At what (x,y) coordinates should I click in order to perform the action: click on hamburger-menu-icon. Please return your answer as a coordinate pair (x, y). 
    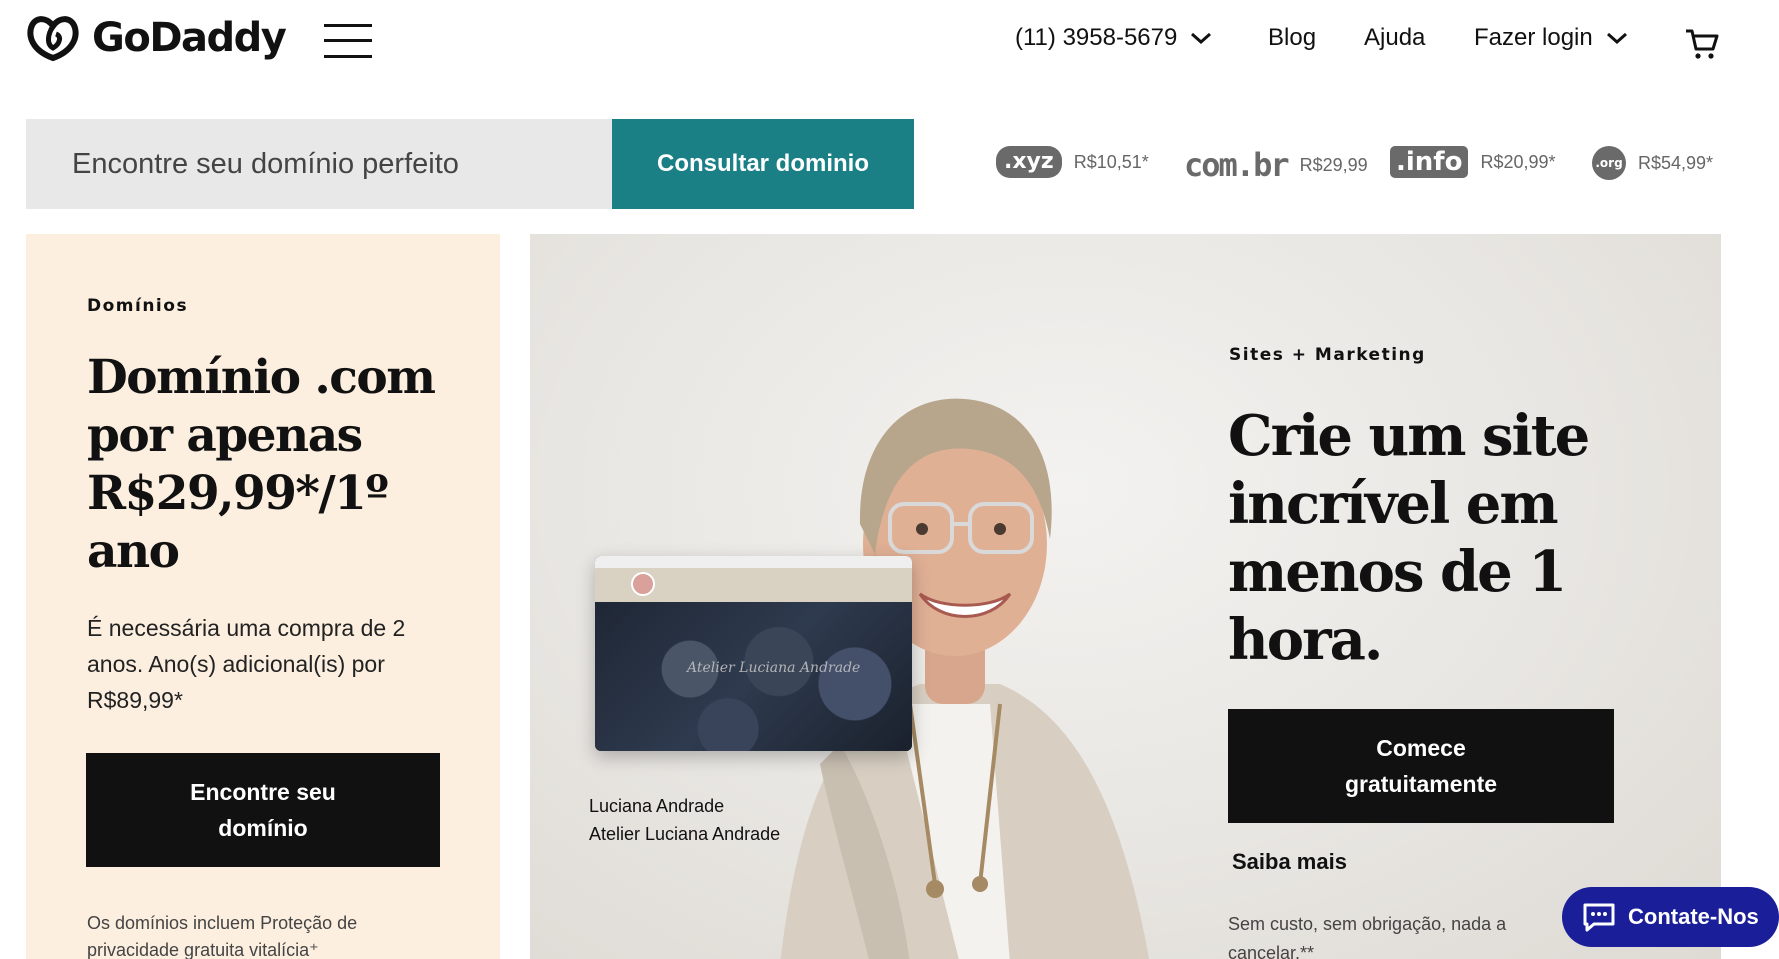
    Looking at the image, I should click on (348, 41).